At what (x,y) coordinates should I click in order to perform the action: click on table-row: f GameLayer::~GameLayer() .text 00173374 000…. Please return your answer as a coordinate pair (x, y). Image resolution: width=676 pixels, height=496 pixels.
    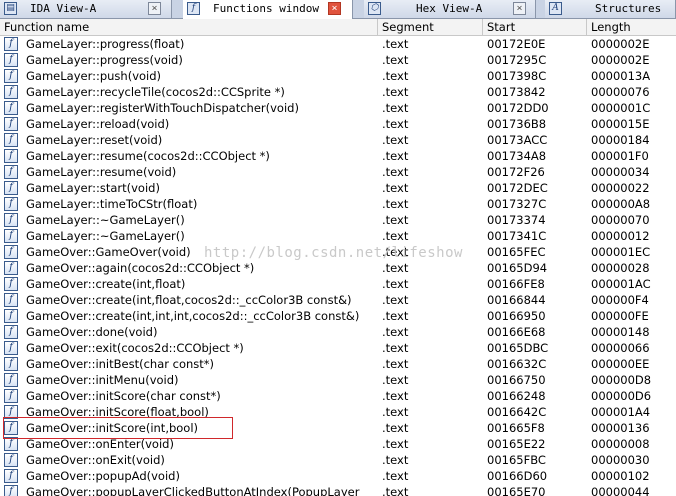
    Looking at the image, I should click on (338, 220).